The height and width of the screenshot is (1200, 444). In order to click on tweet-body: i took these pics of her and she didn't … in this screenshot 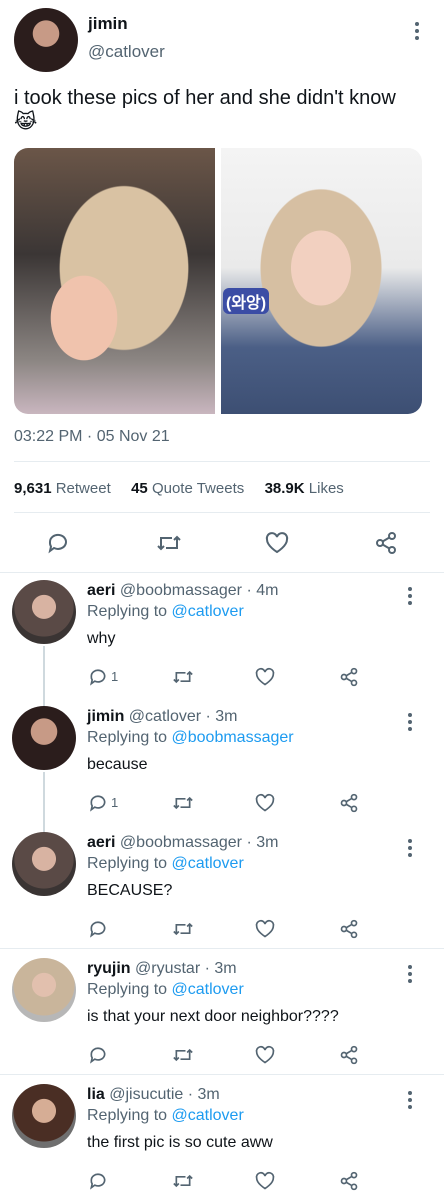, I will do `click(205, 98)`.